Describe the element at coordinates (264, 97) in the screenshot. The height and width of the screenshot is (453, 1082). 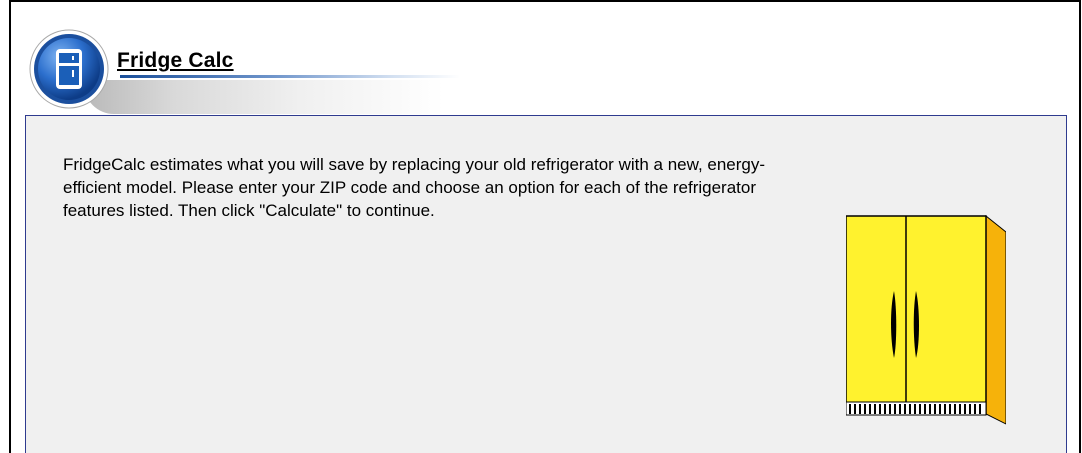
I see `header-shadow` at that location.